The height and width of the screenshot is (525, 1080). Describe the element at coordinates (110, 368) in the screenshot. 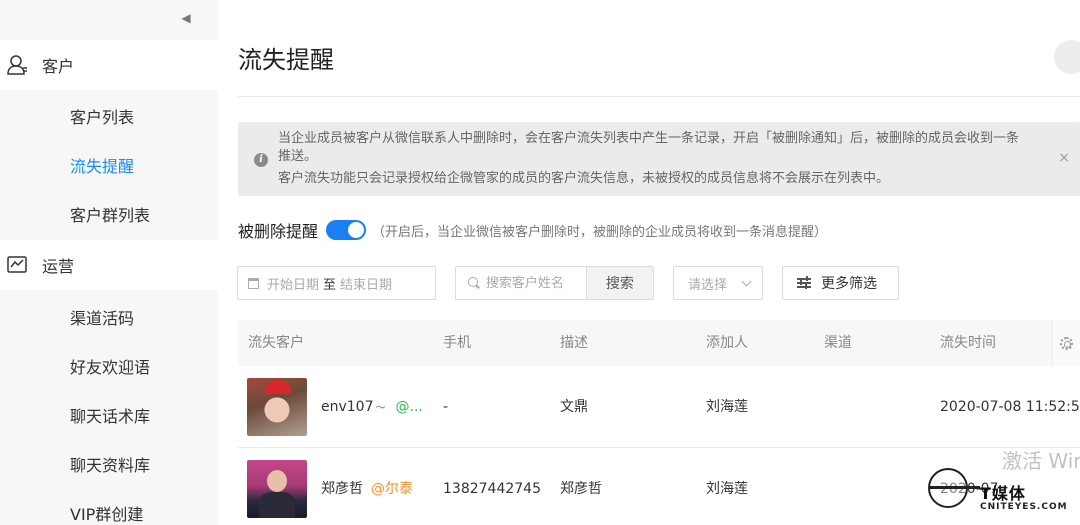

I see `sidebar-item-welcome-message: 好友欢迎语` at that location.